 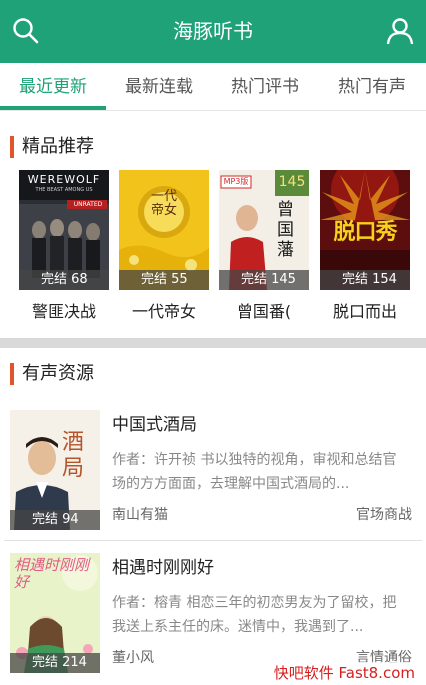 I want to click on site-watermark: 快吧软件 Fast8.com, so click(x=344, y=672).